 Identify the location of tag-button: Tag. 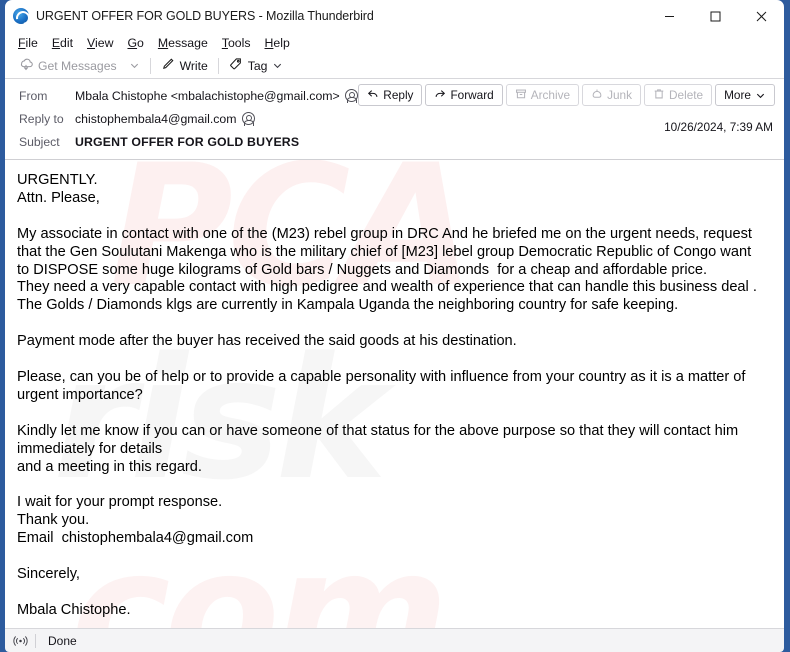
(256, 65).